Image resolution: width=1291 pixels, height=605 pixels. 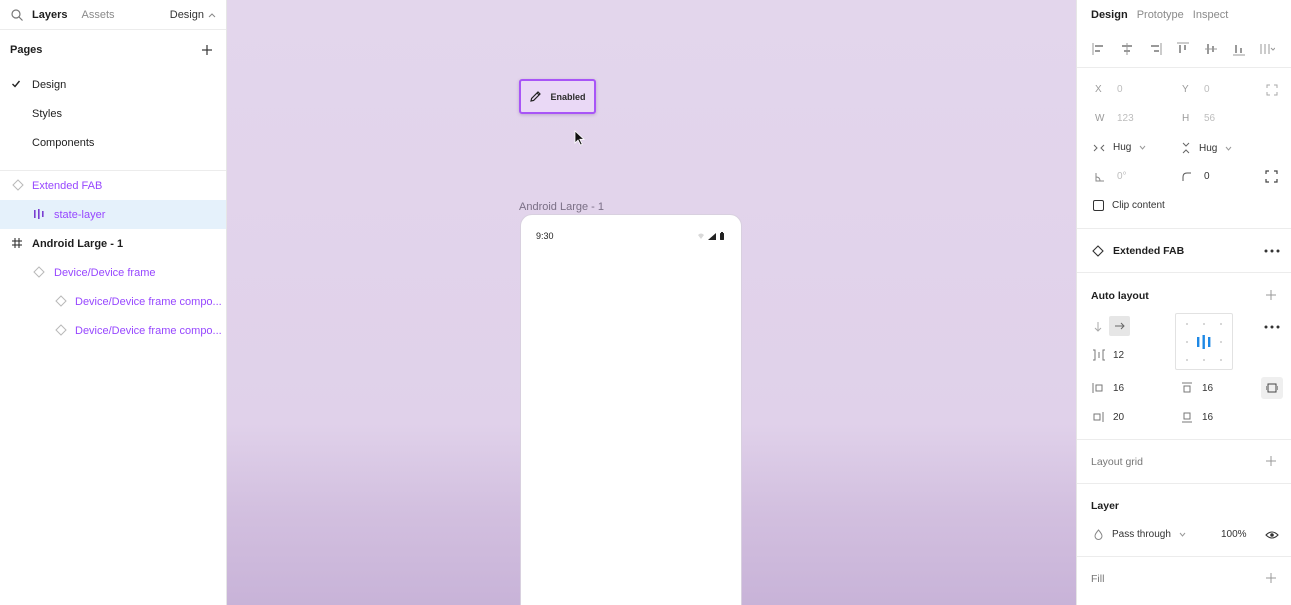 I want to click on layer-state-layer: state-layer, so click(x=113, y=214).